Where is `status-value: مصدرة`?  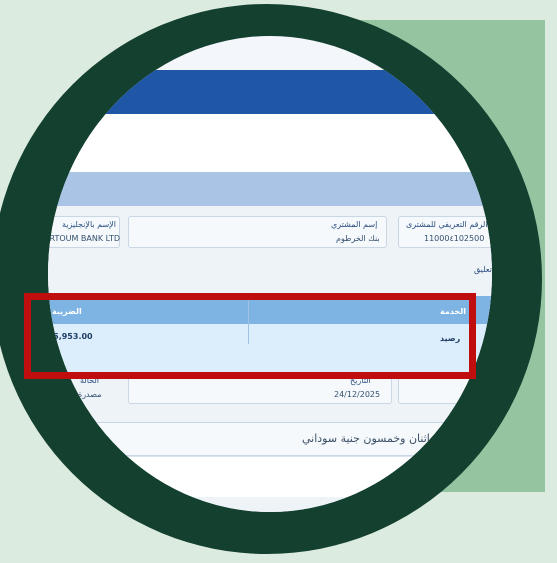 status-value: مصدرة is located at coordinates (90, 394).